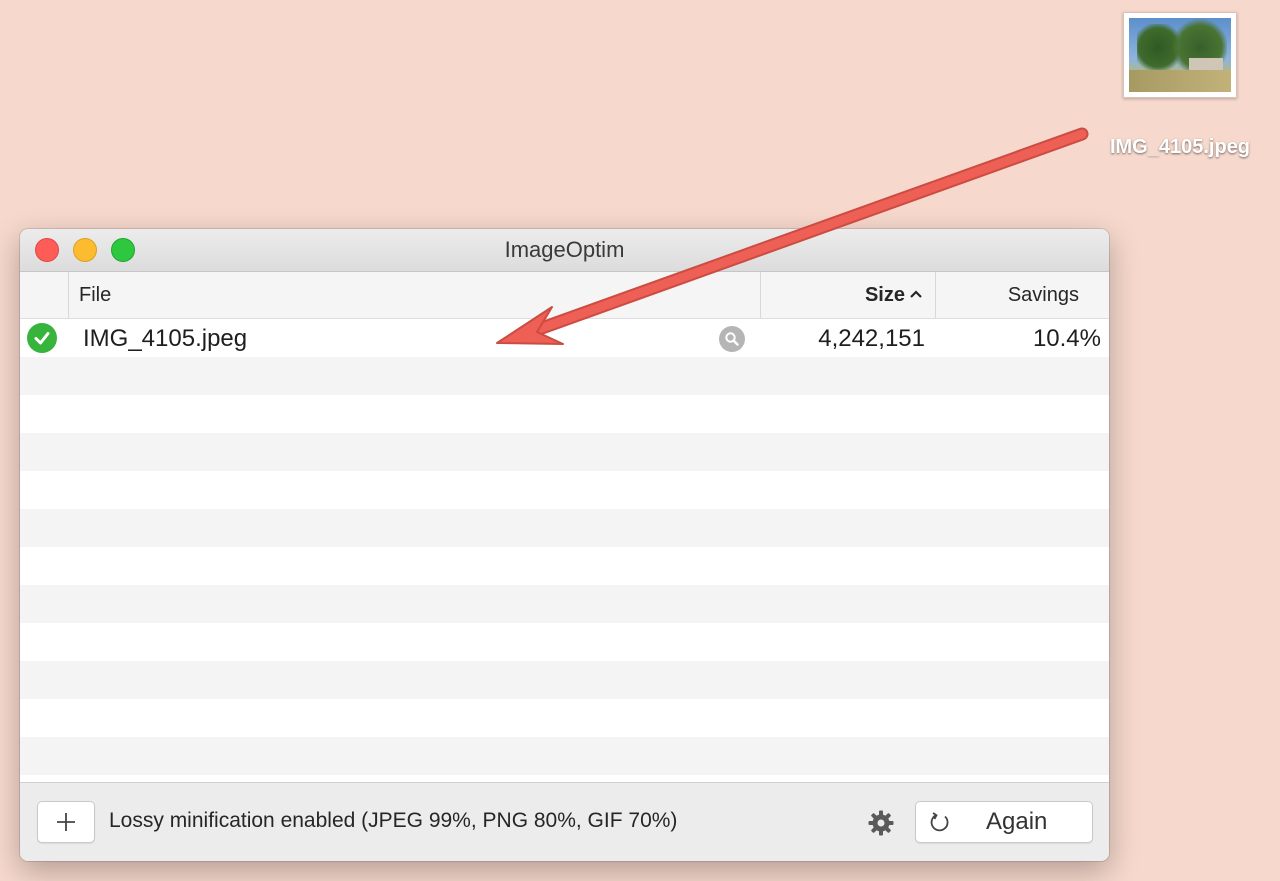 This screenshot has width=1280, height=881. I want to click on column-header-savings-label: Savings, so click(1043, 294).